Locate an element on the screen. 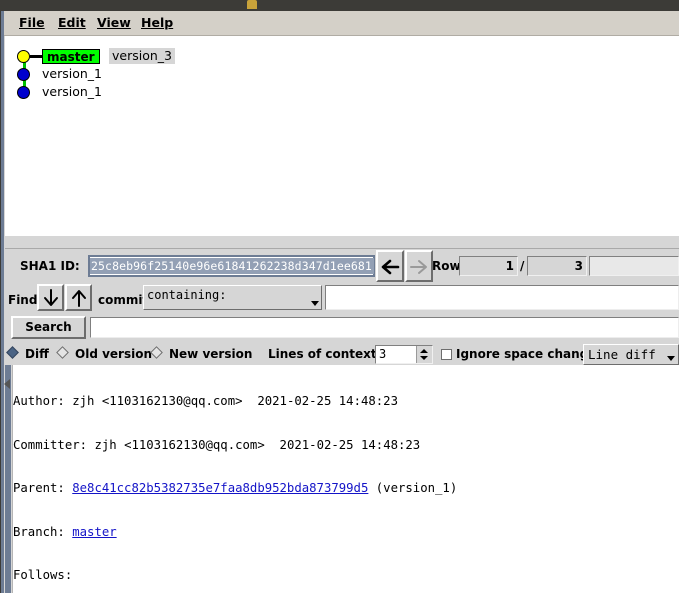 This screenshot has height=593, width=679. find-mode-value: containing: is located at coordinates (187, 295).